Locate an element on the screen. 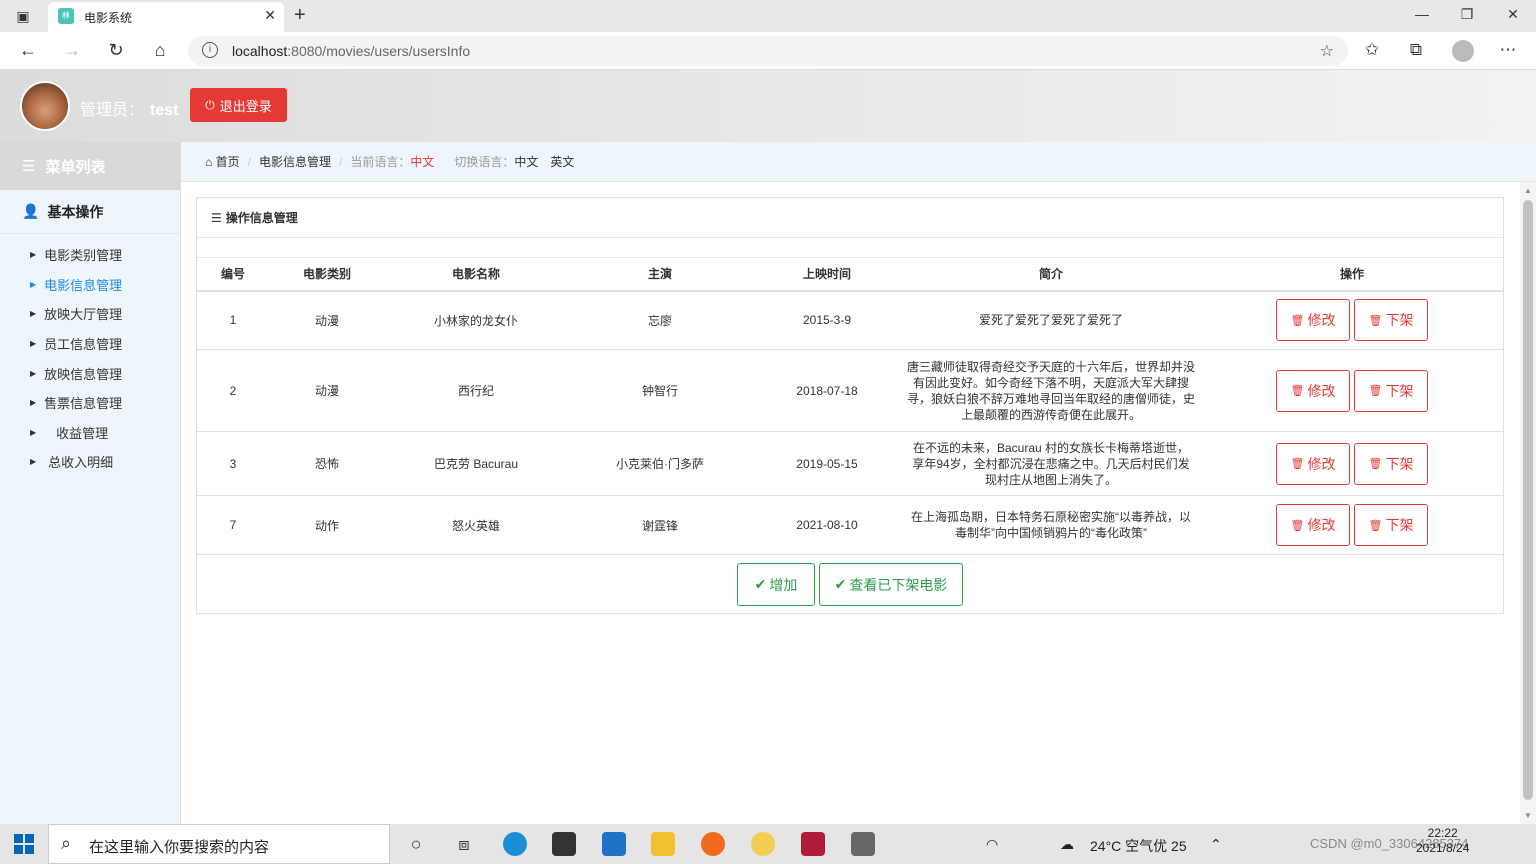 The width and height of the screenshot is (1536, 864). minimize-icon: — is located at coordinates (1422, 14).